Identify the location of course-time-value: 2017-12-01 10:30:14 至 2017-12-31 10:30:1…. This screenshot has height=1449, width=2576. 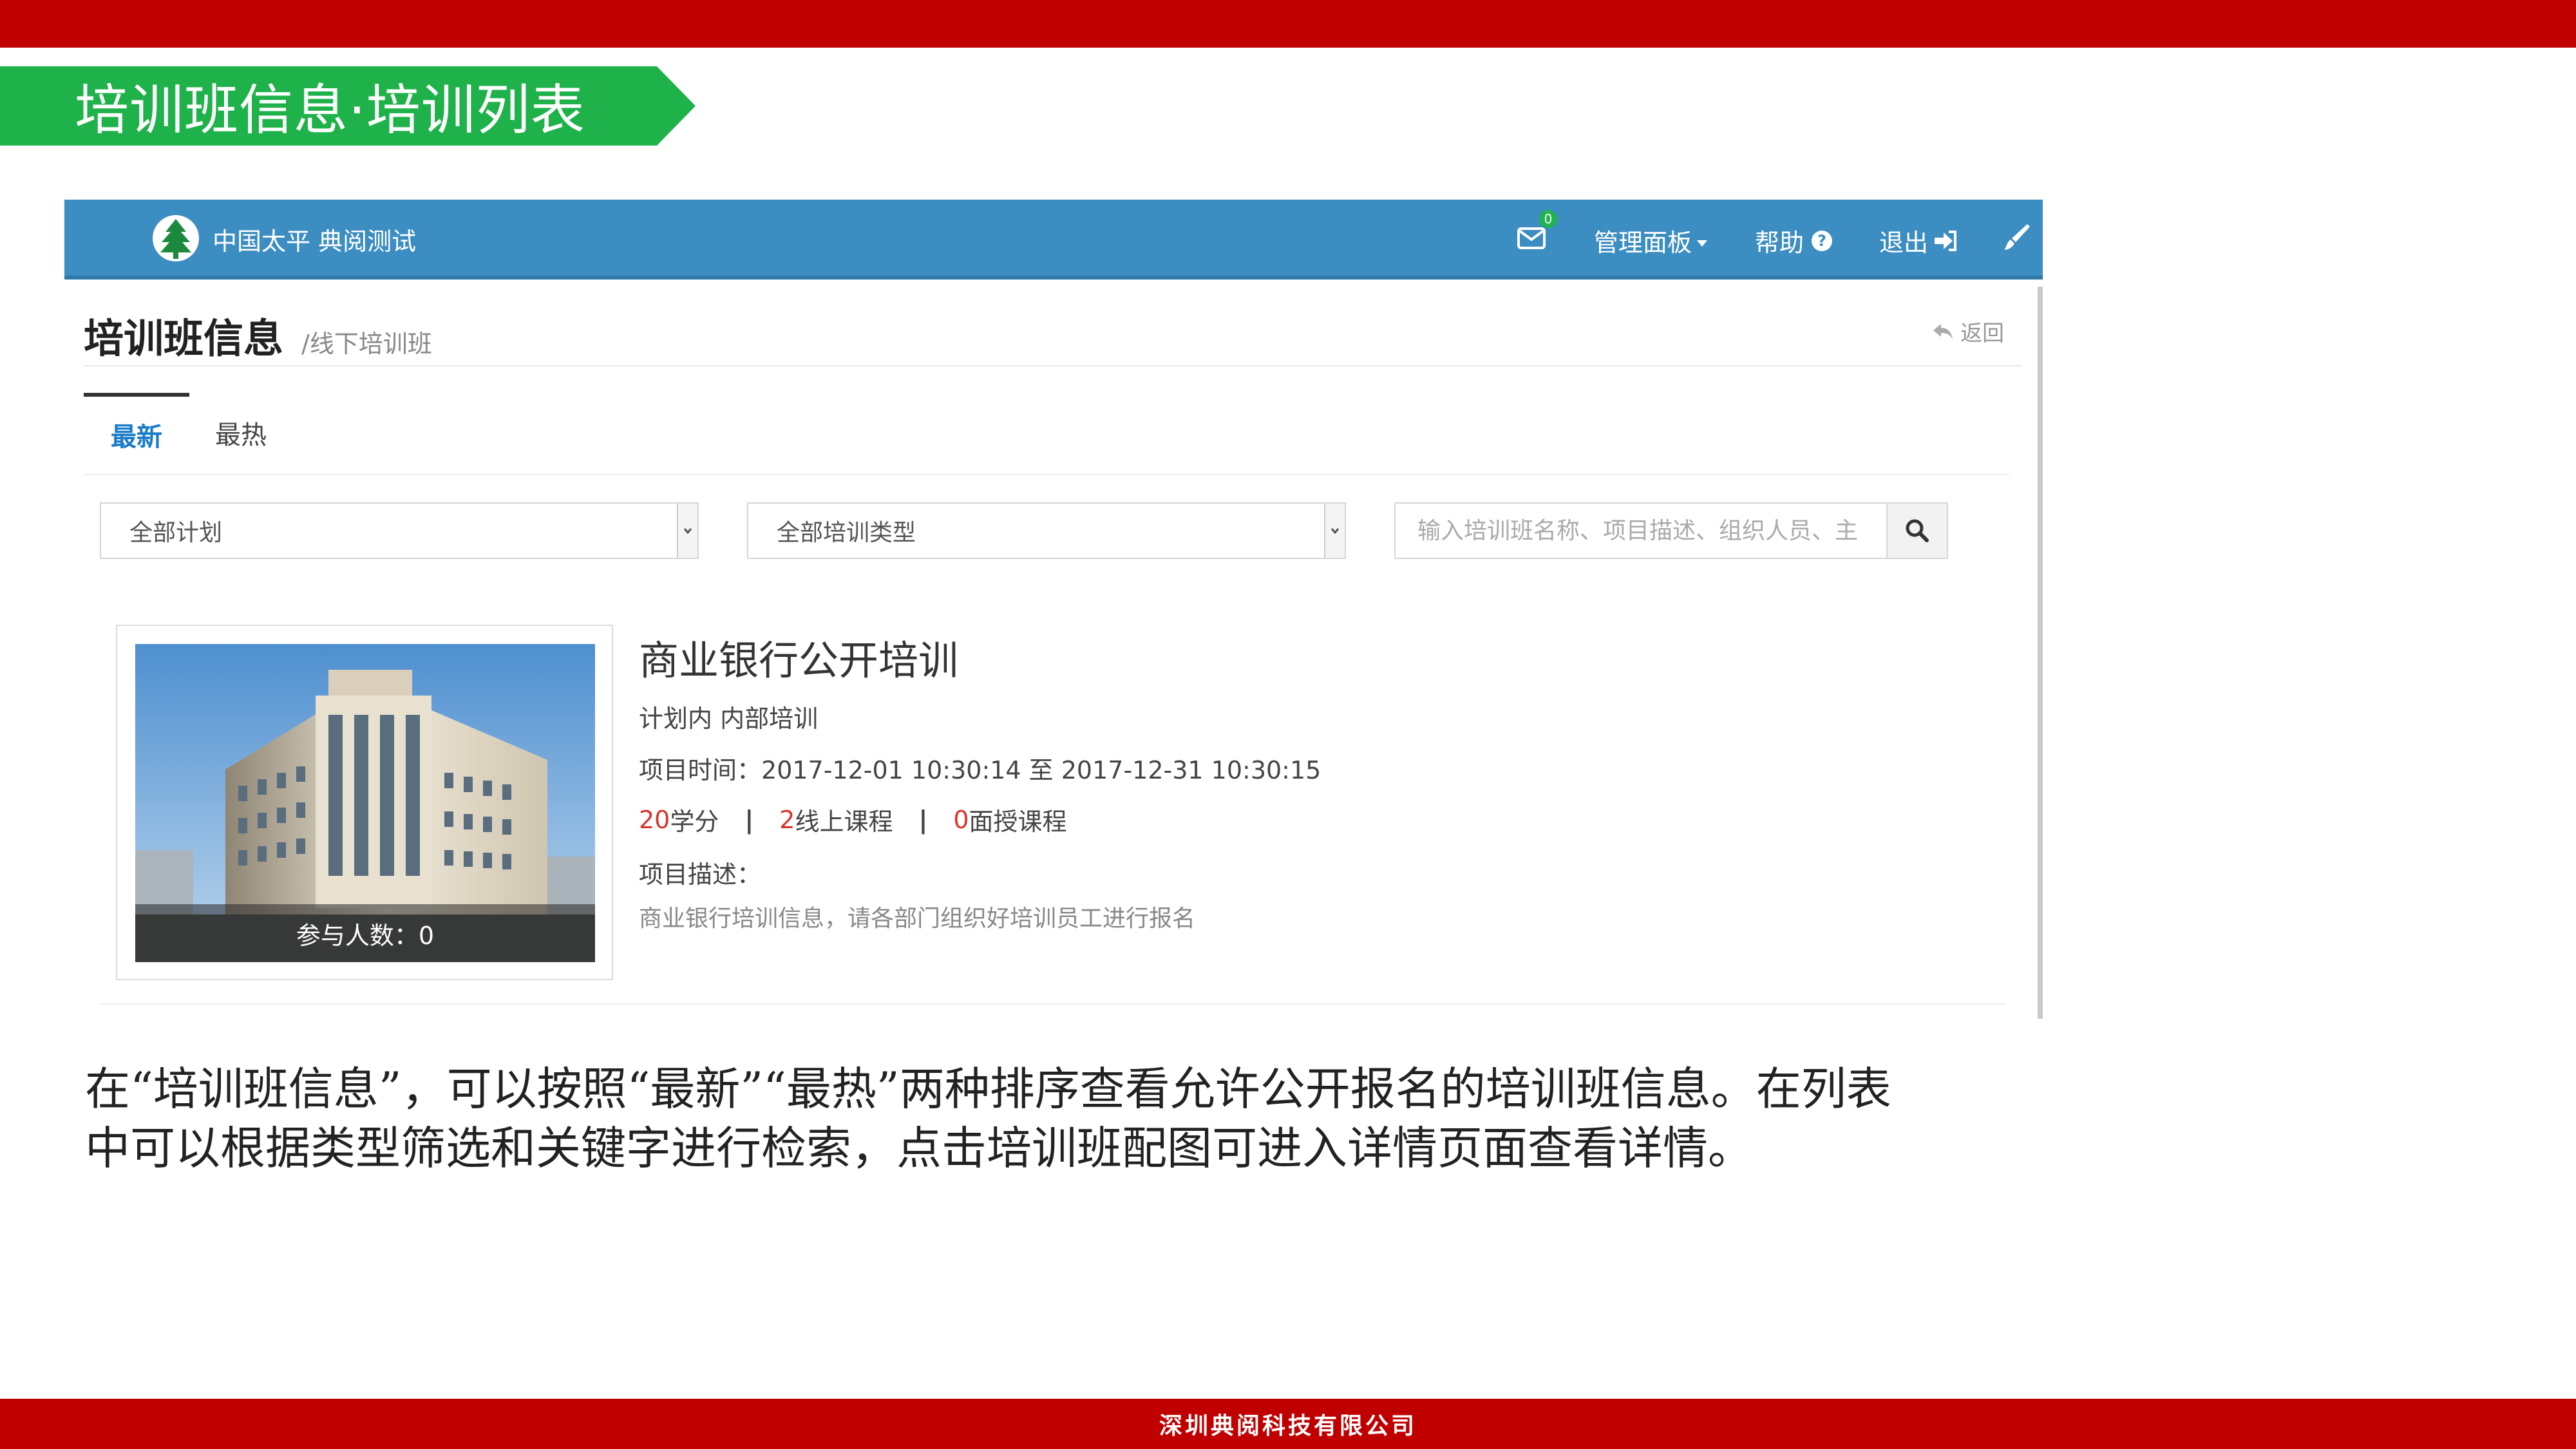
(1041, 770).